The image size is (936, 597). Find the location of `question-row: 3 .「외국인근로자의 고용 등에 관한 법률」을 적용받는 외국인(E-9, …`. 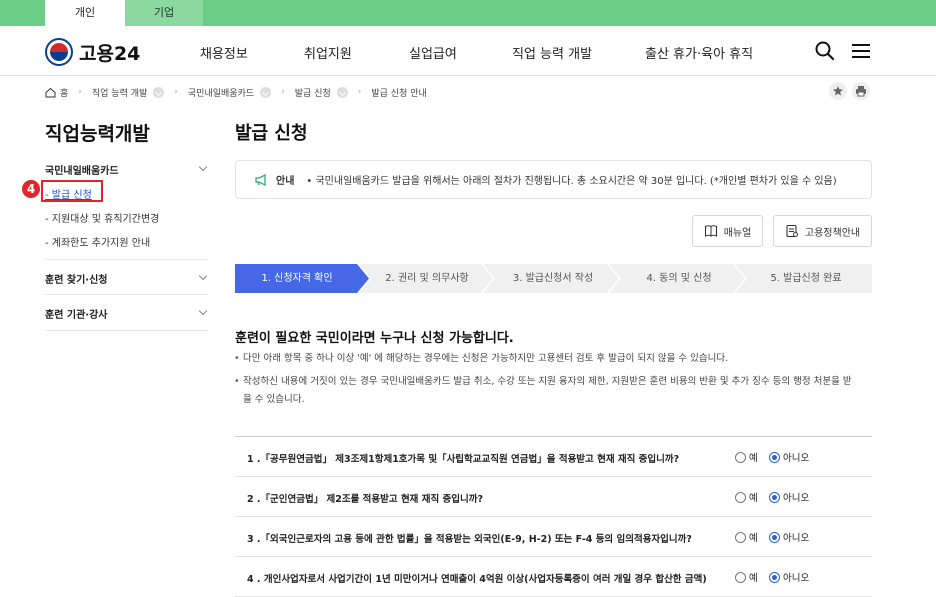

question-row: 3 .「외국인근로자의 고용 등에 관한 법률」을 적용받는 외국인(E-9, … is located at coordinates (553, 537).